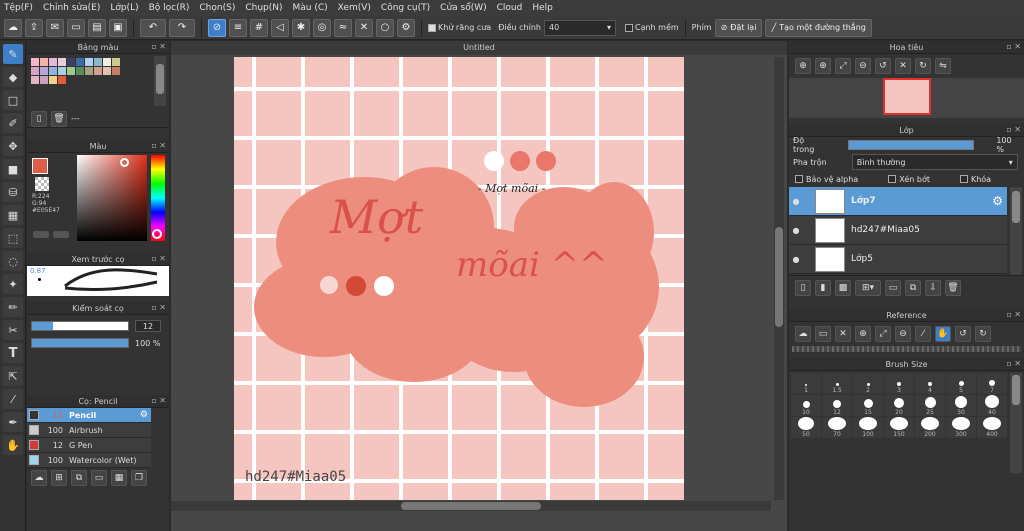 This screenshot has width=1024, height=531. Describe the element at coordinates (354, 8) in the screenshot. I see `menu-item: Xem(V)` at that location.